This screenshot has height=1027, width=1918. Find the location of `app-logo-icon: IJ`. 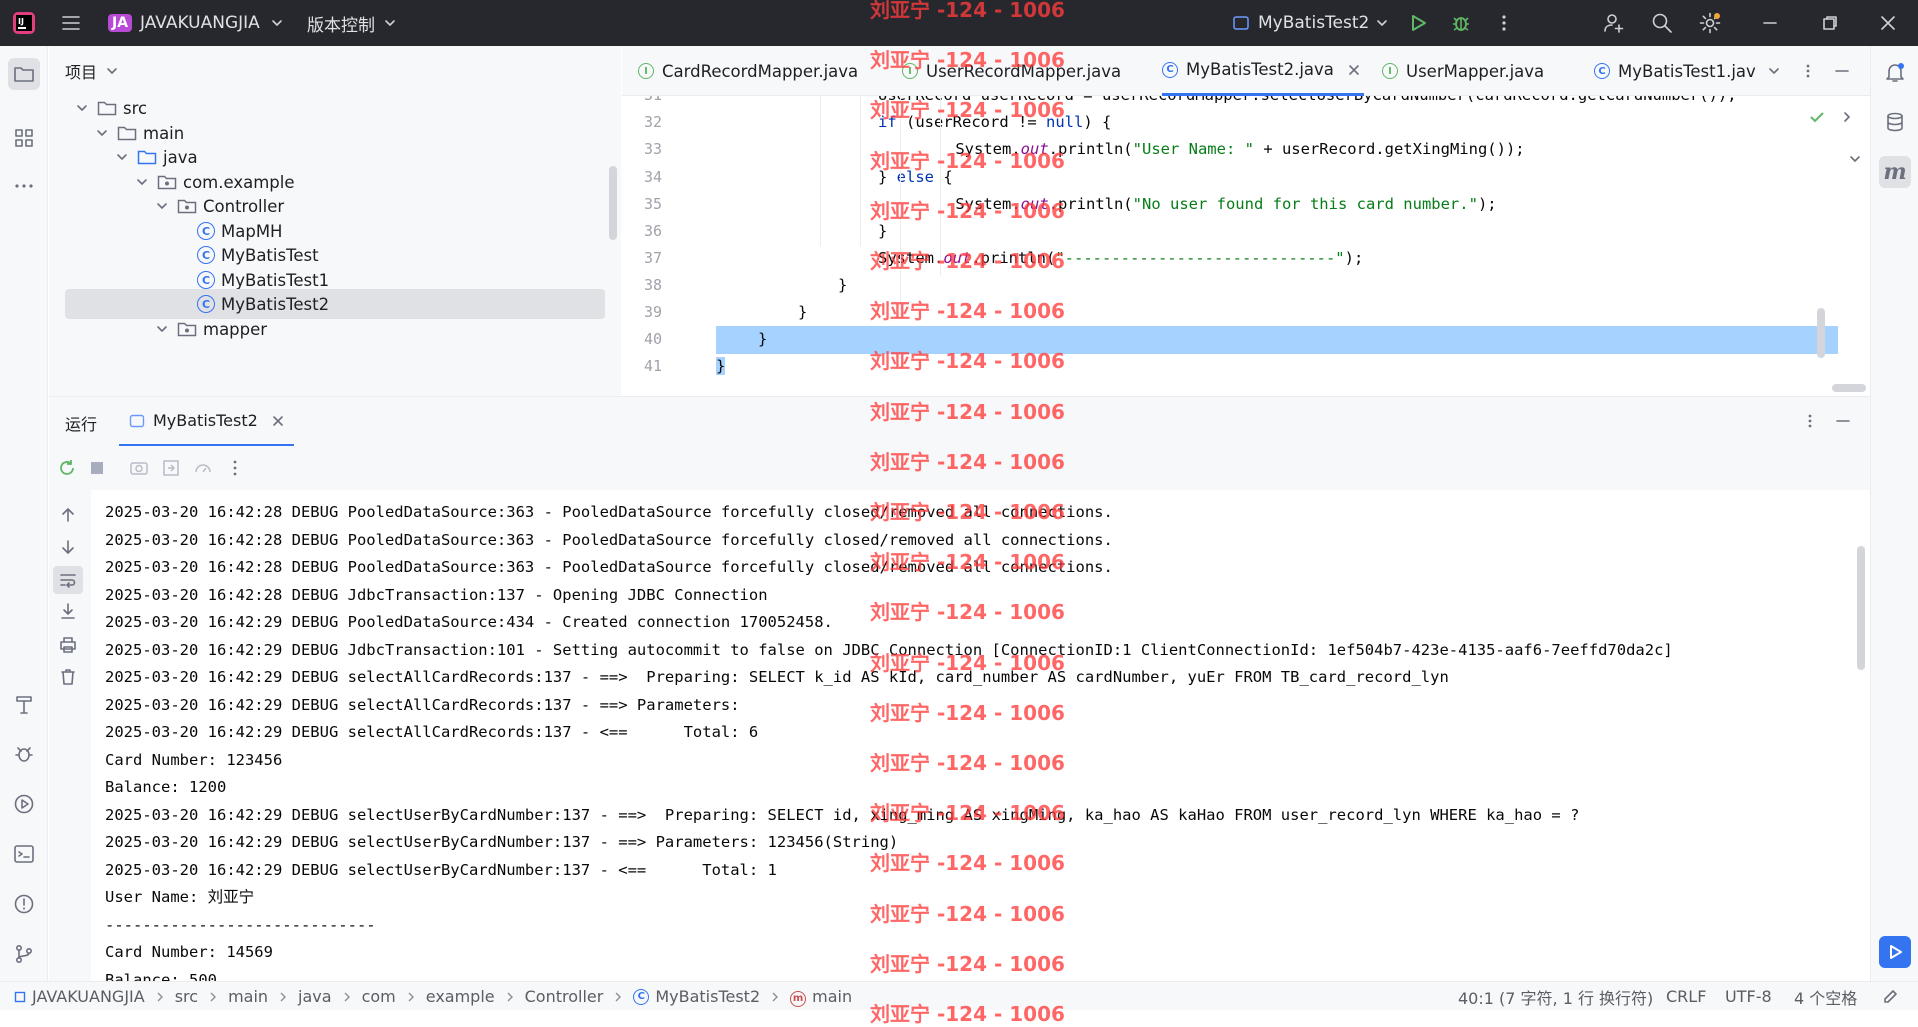

app-logo-icon: IJ is located at coordinates (24, 23).